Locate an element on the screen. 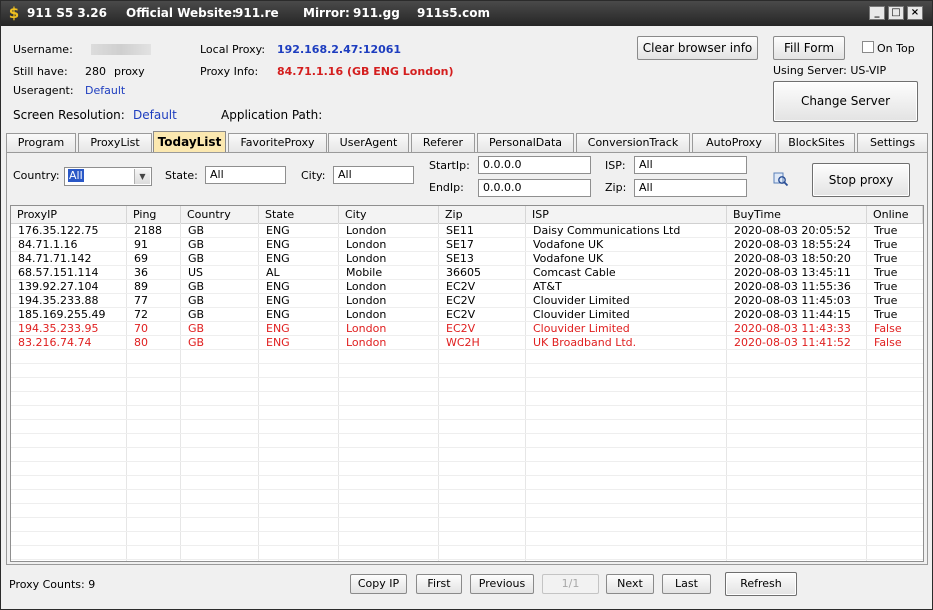 This screenshot has width=933, height=610. cell-buytime: 2020-08-03 18:55:24 is located at coordinates (792, 244).